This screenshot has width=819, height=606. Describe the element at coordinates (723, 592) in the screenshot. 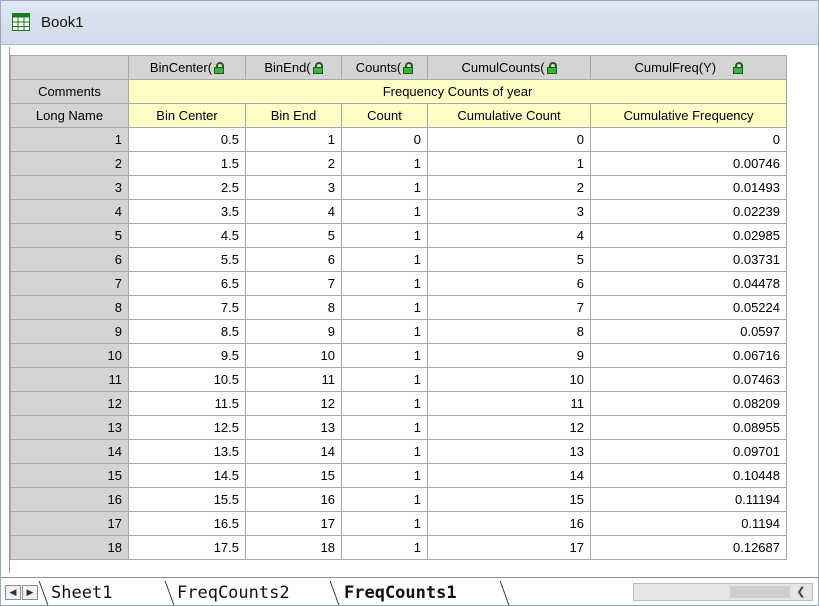

I see `horizontal-scrollbar: ❮` at that location.